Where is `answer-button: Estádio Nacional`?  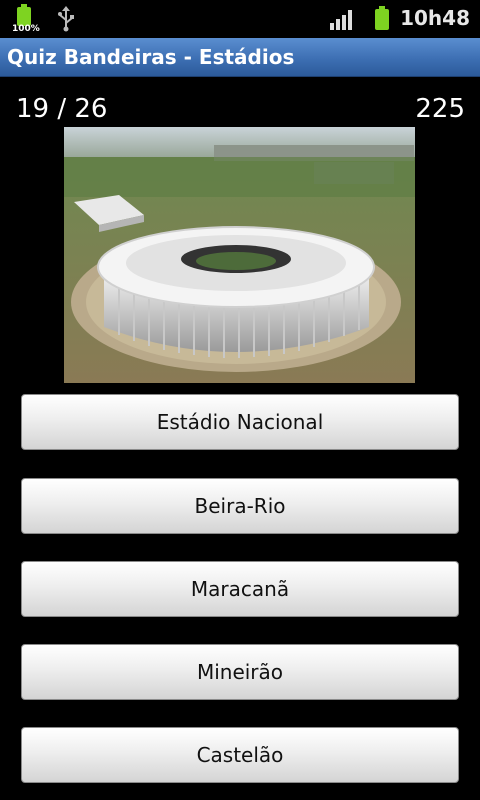
answer-button: Estádio Nacional is located at coordinates (240, 422).